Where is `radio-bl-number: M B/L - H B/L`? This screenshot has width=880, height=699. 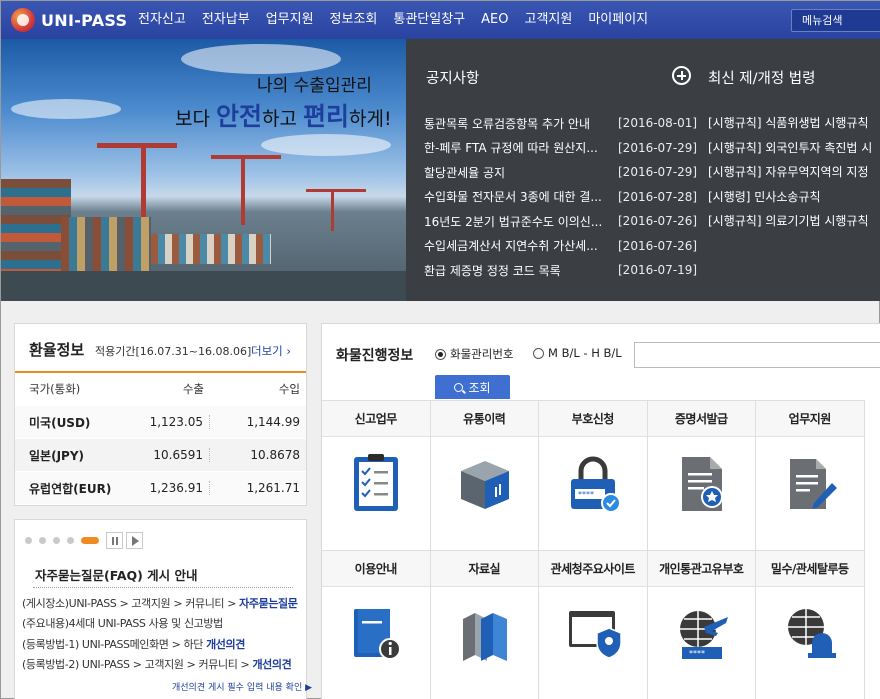
radio-bl-number: M B/L - H B/L is located at coordinates (577, 353).